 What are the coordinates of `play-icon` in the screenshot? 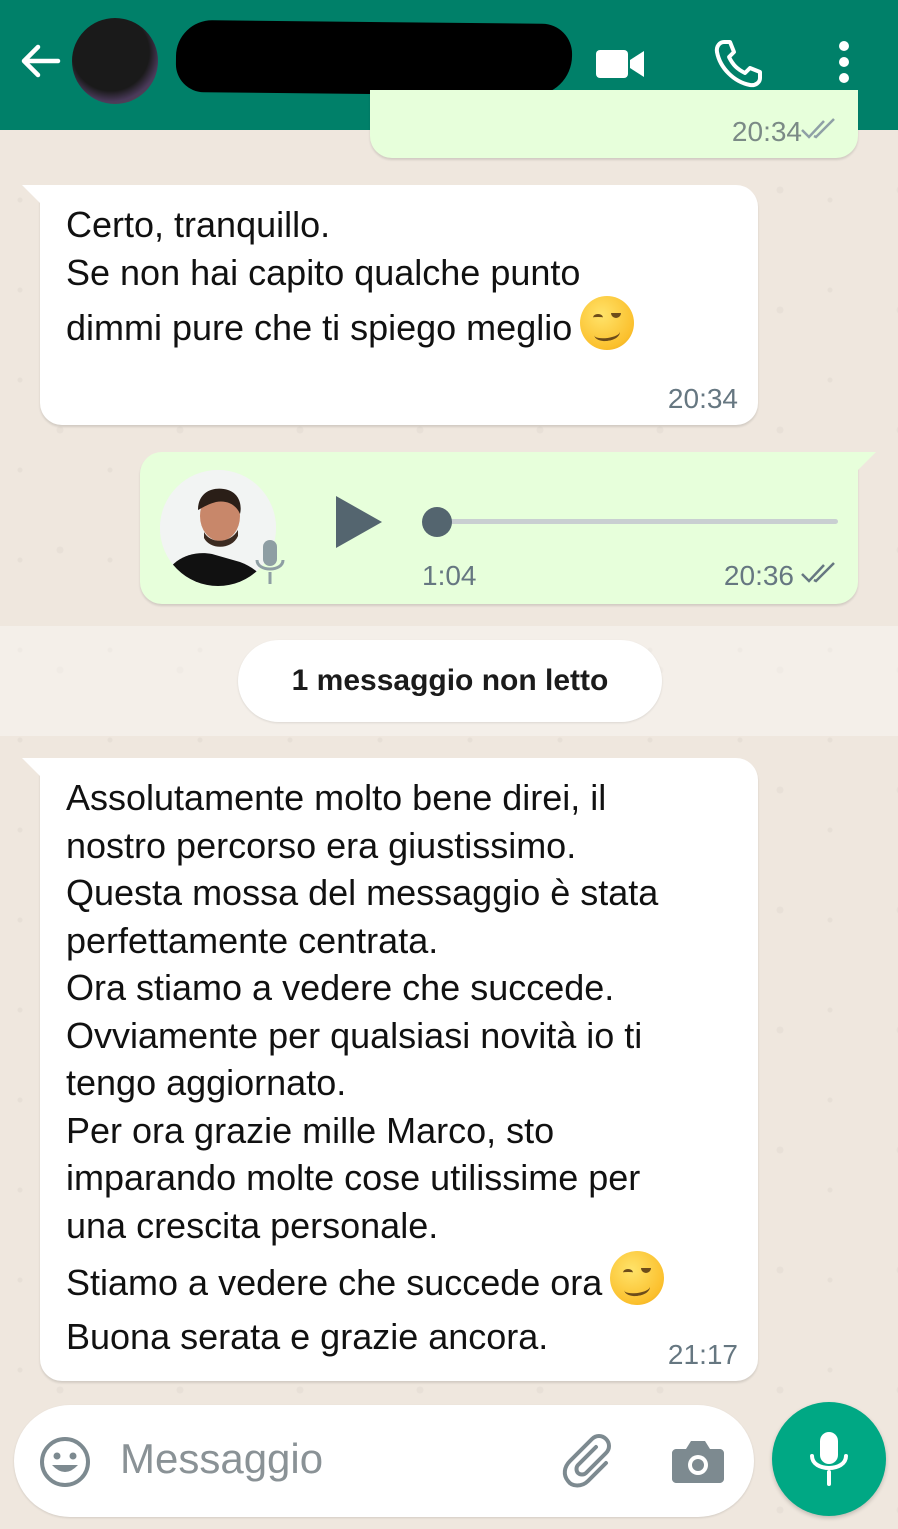 It's located at (358, 522).